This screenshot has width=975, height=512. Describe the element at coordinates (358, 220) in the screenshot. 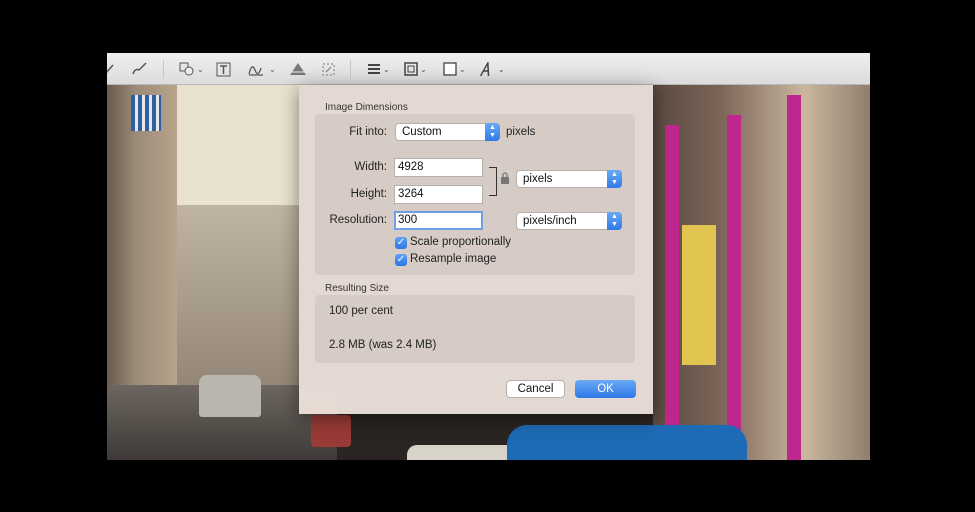

I see `resolution-label: Resolution:` at that location.